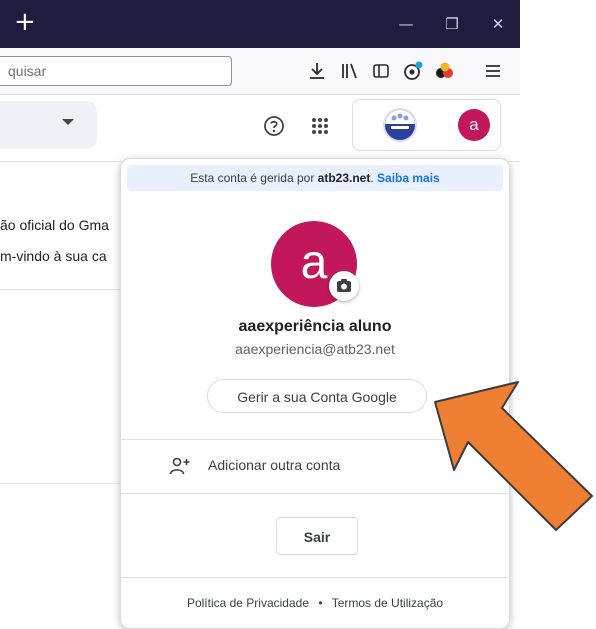  Describe the element at coordinates (315, 349) in the screenshot. I see `user-email: aaexperiencia@atb23.net` at that location.